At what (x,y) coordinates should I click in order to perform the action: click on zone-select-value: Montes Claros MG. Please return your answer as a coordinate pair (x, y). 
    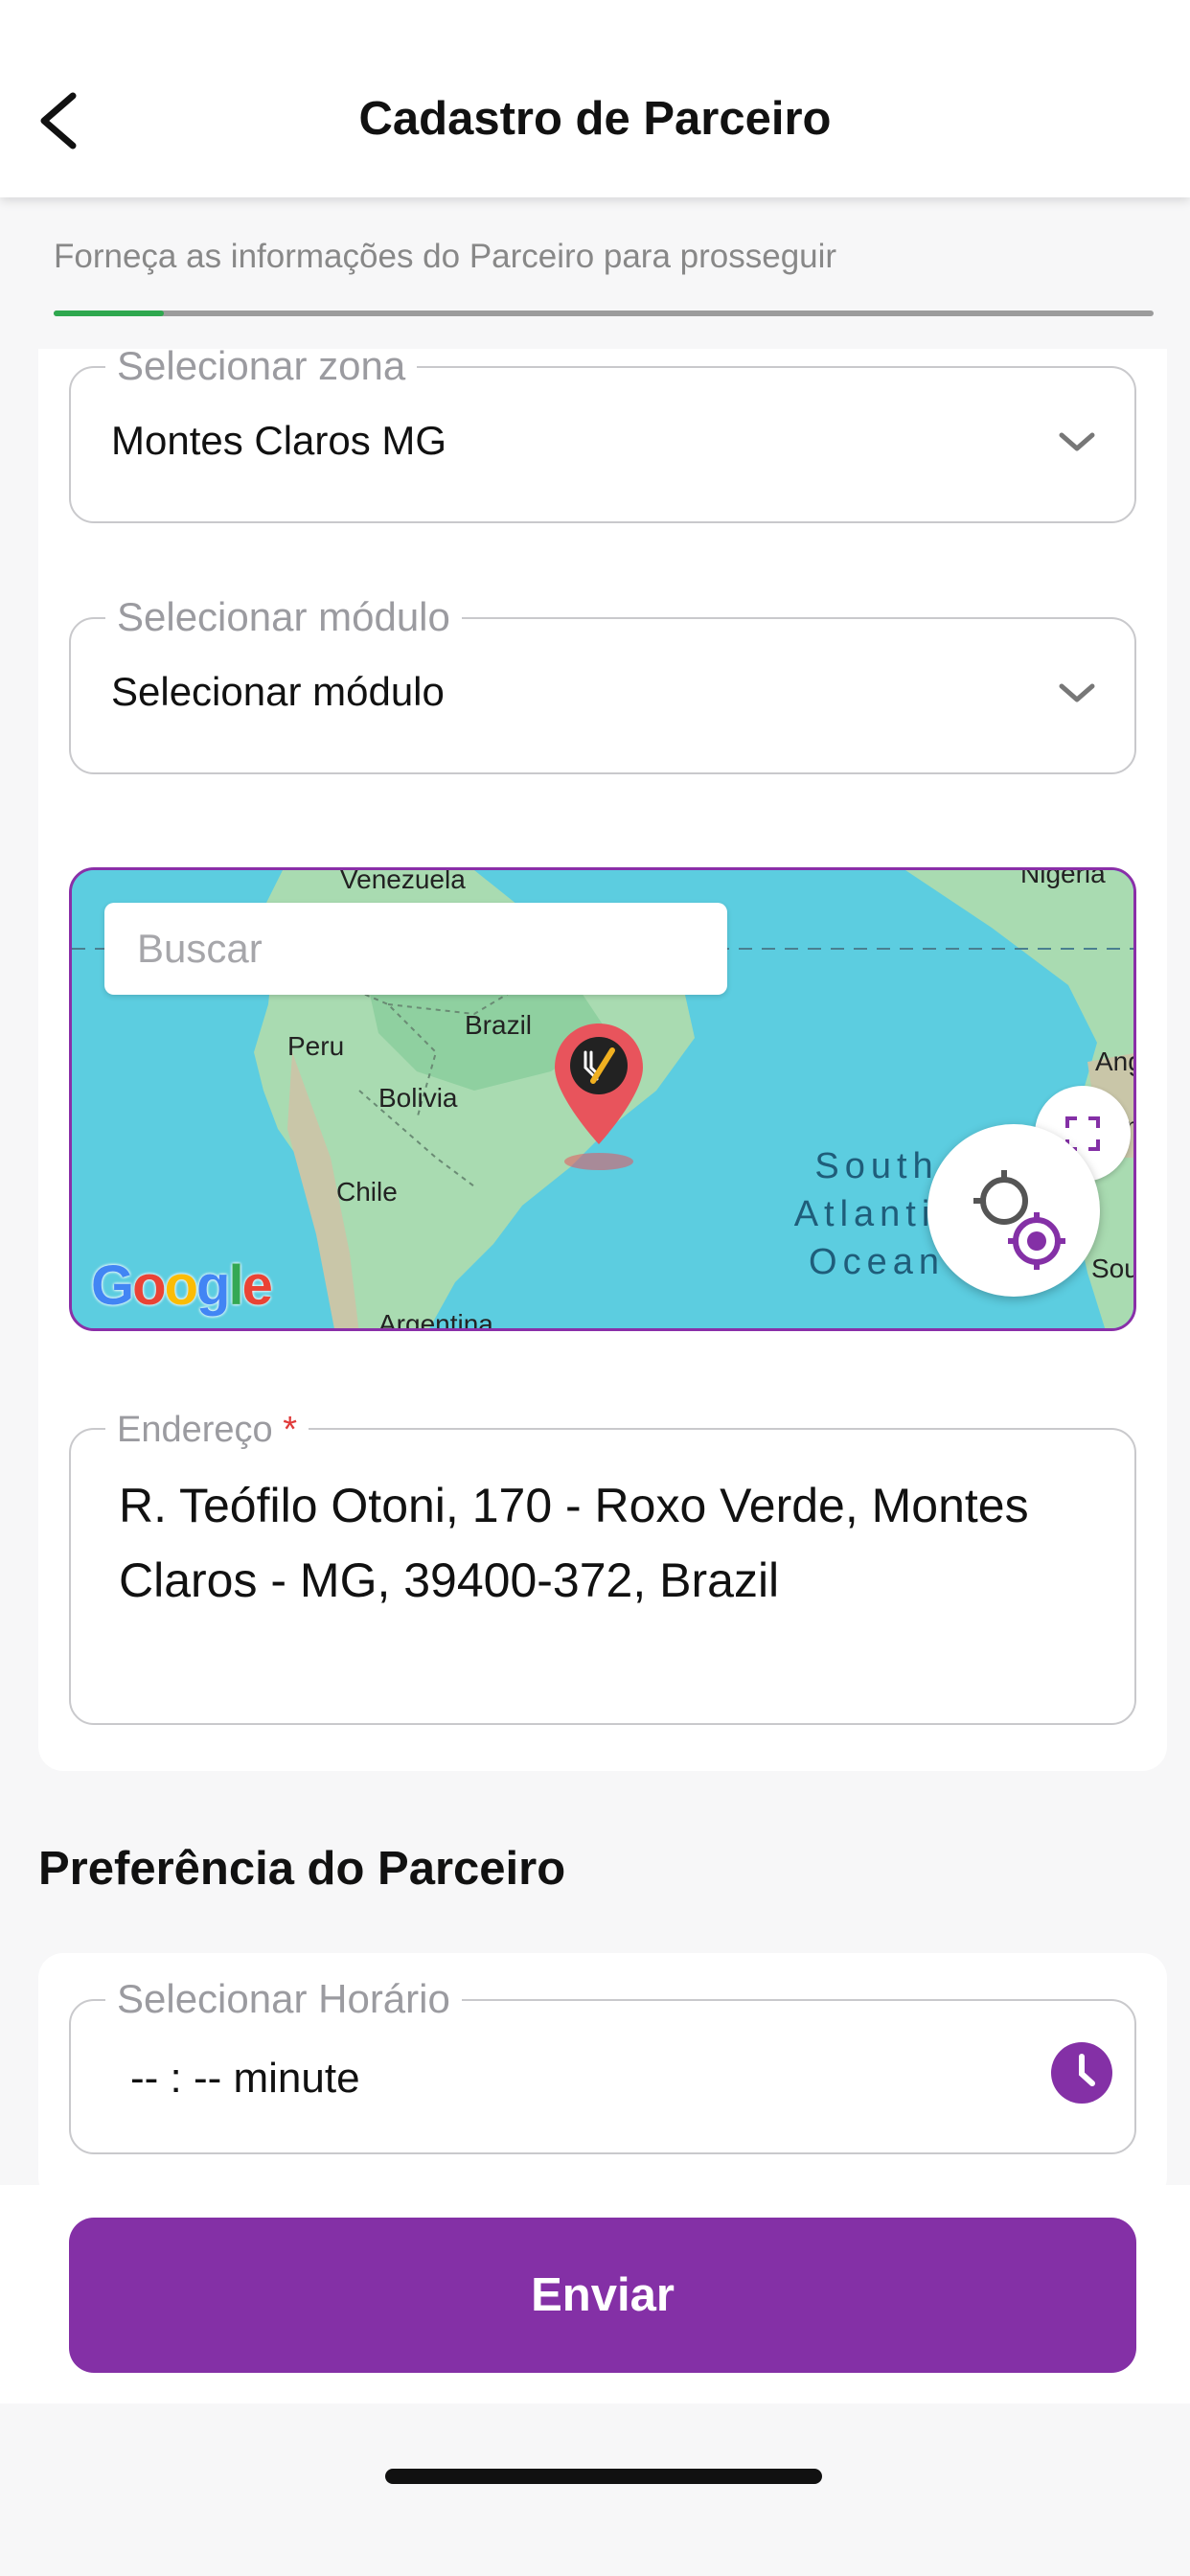
    Looking at the image, I should click on (279, 440).